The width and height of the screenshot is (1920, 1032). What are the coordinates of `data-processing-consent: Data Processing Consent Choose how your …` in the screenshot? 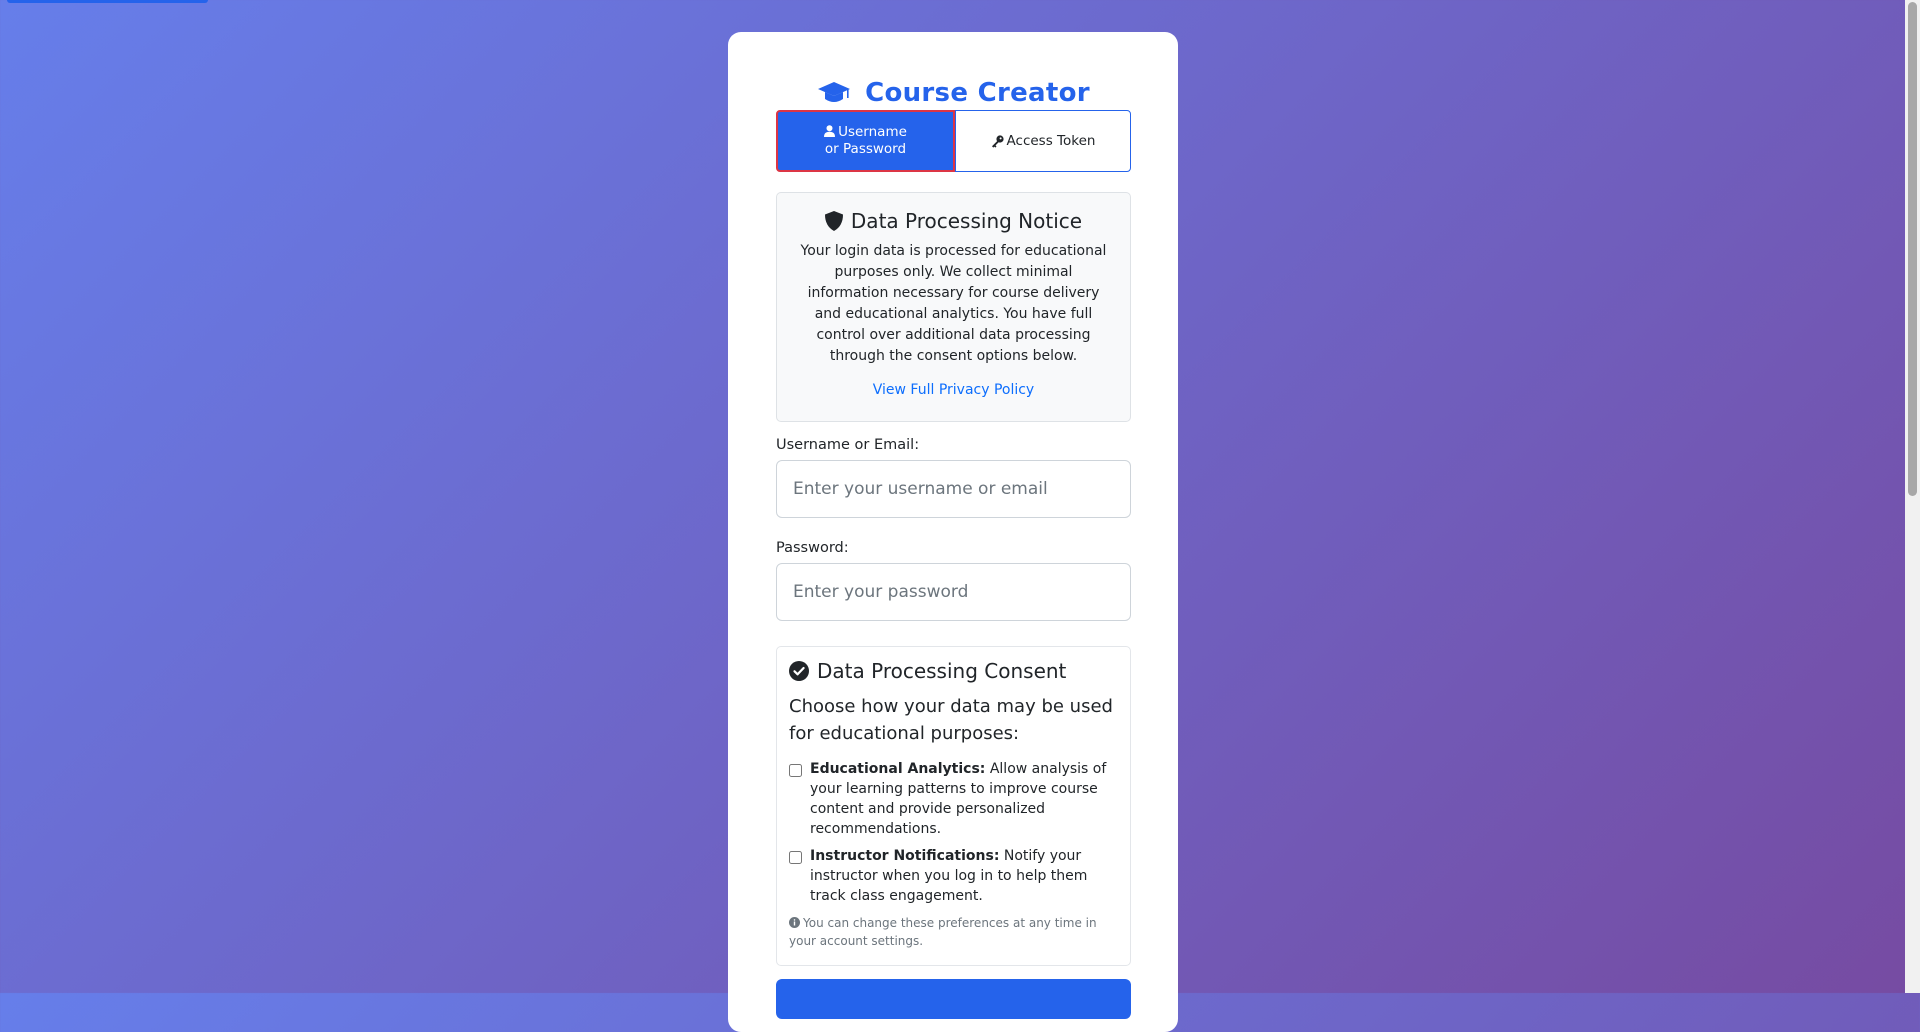 It's located at (953, 806).